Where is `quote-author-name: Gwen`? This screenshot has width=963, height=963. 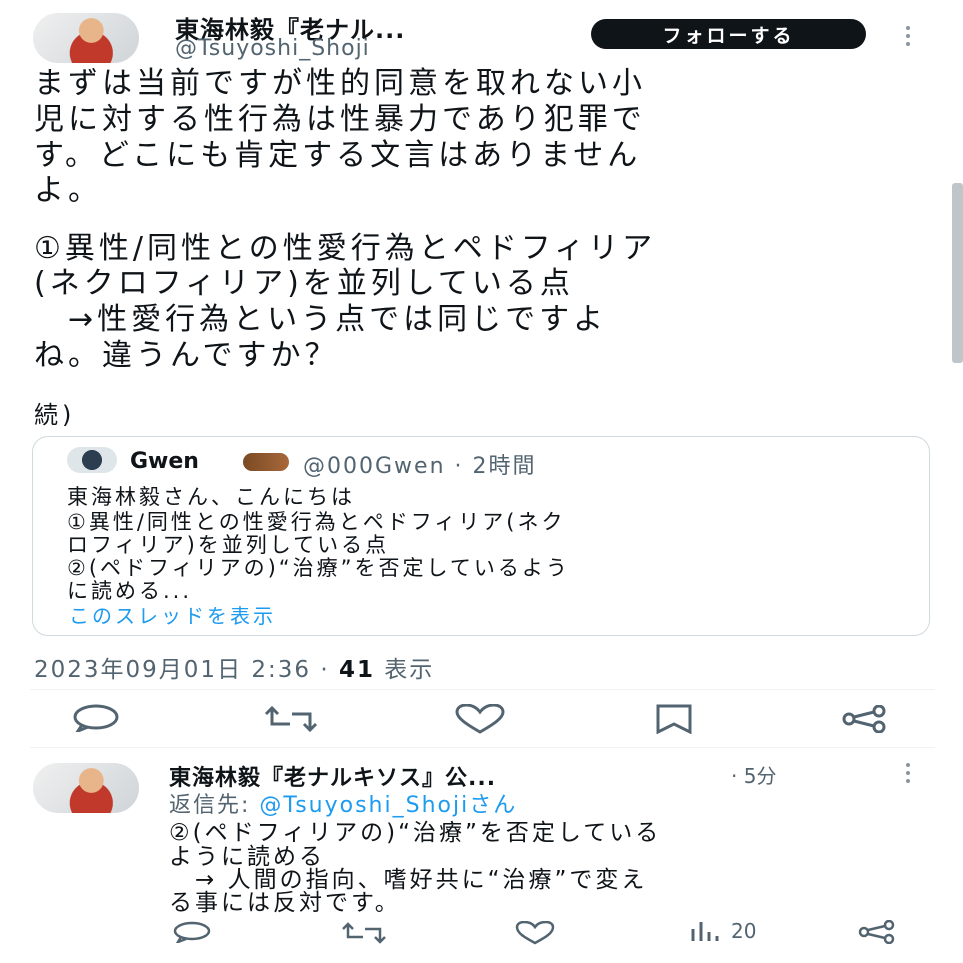 quote-author-name: Gwen is located at coordinates (164, 461).